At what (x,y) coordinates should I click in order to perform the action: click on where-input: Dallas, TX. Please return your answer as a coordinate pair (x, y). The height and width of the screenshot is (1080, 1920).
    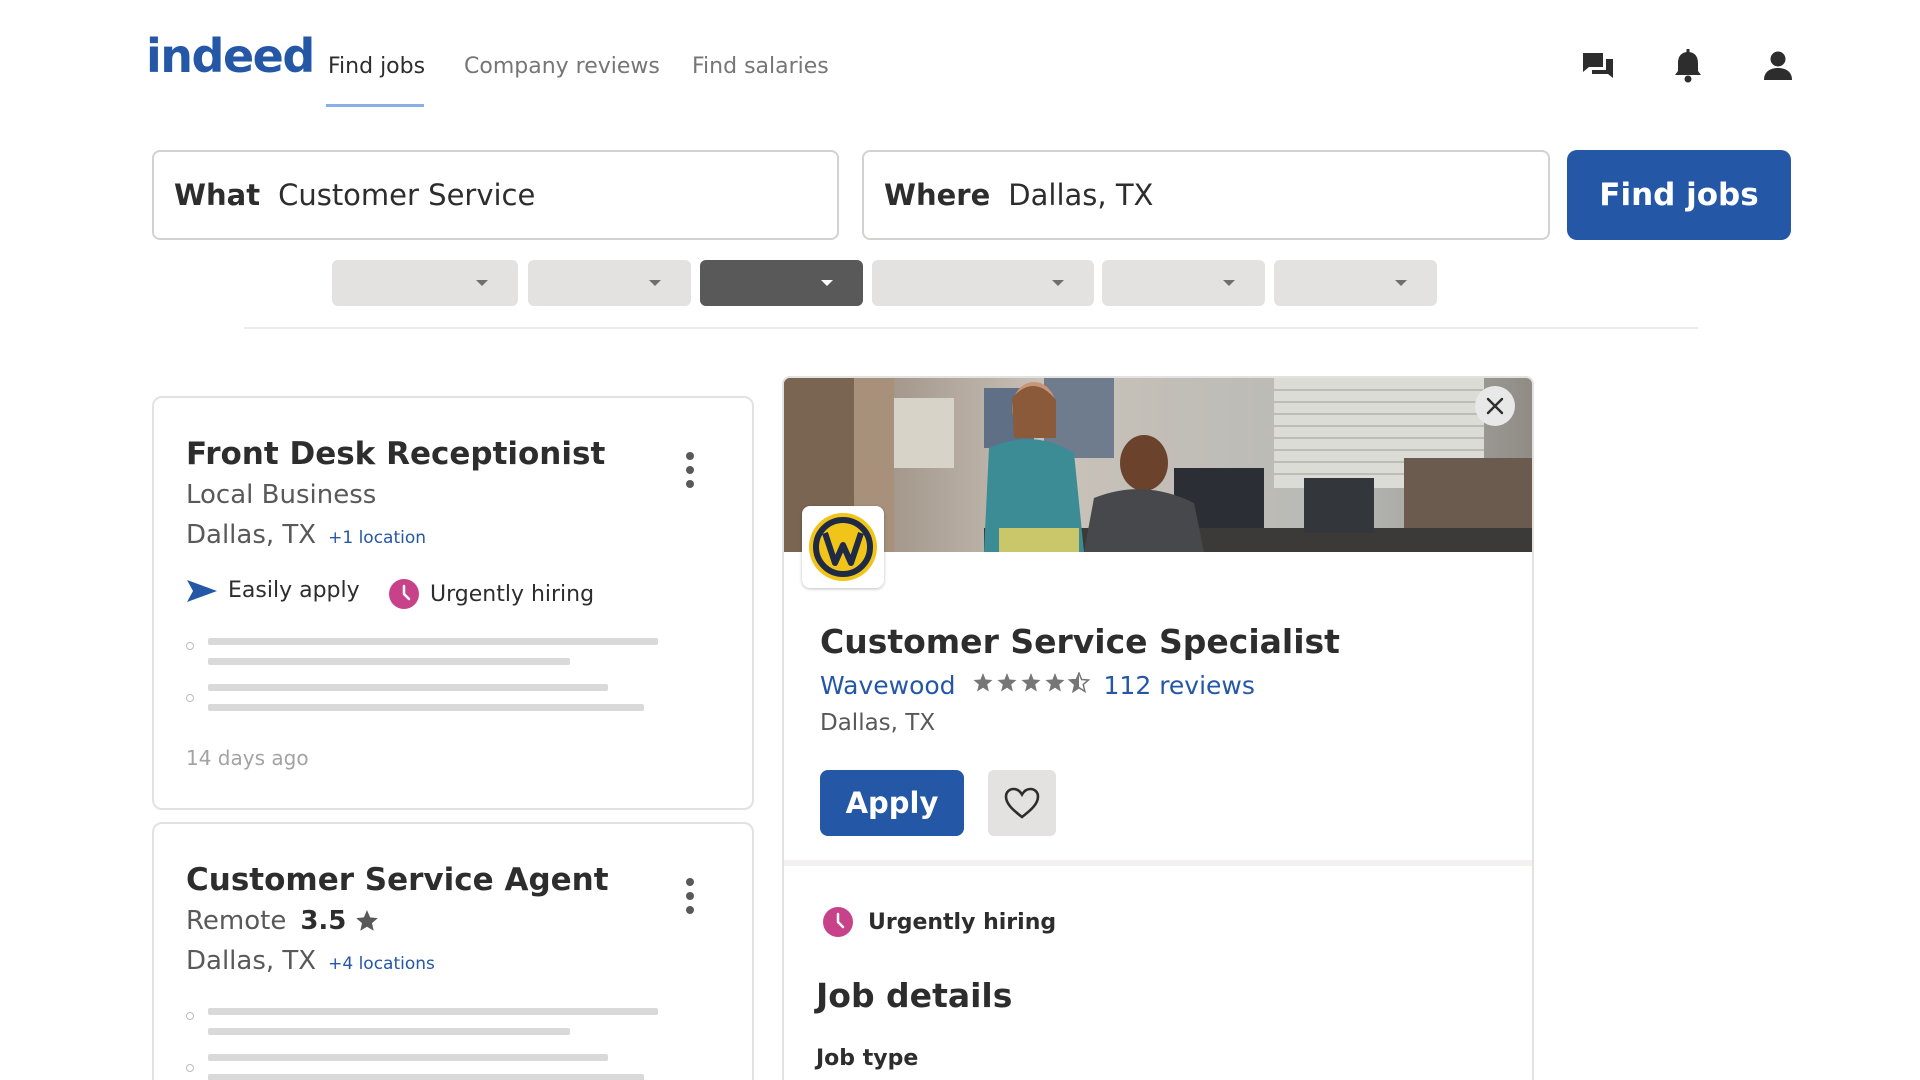
    Looking at the image, I should click on (1080, 195).